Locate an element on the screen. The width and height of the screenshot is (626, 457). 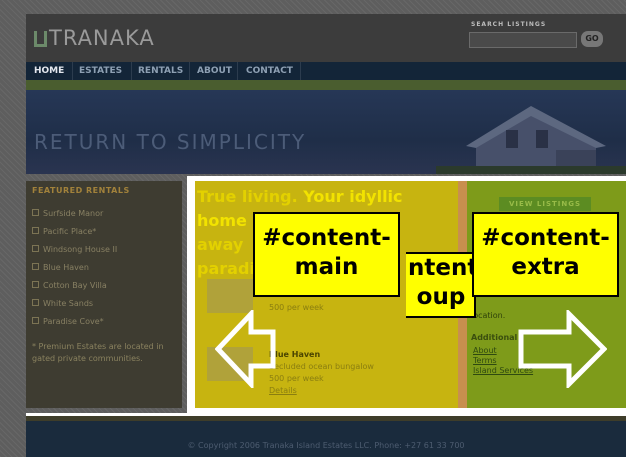
arrow-left-icon is located at coordinates (245, 349).